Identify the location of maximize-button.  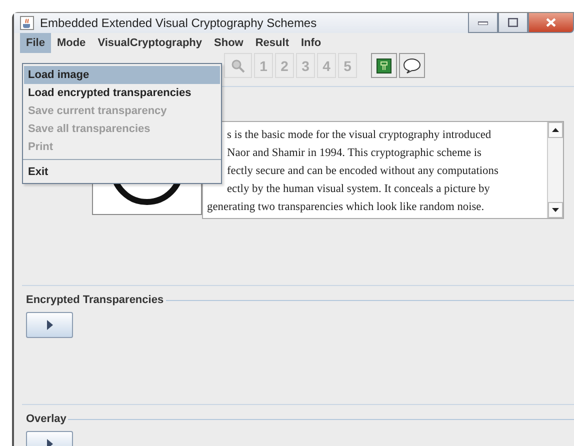
(513, 23).